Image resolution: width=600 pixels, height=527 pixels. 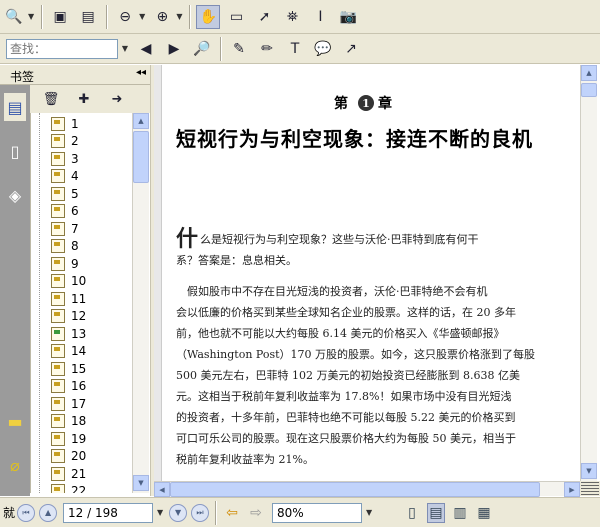 I want to click on bookmark-item: 15, so click(x=61, y=368).